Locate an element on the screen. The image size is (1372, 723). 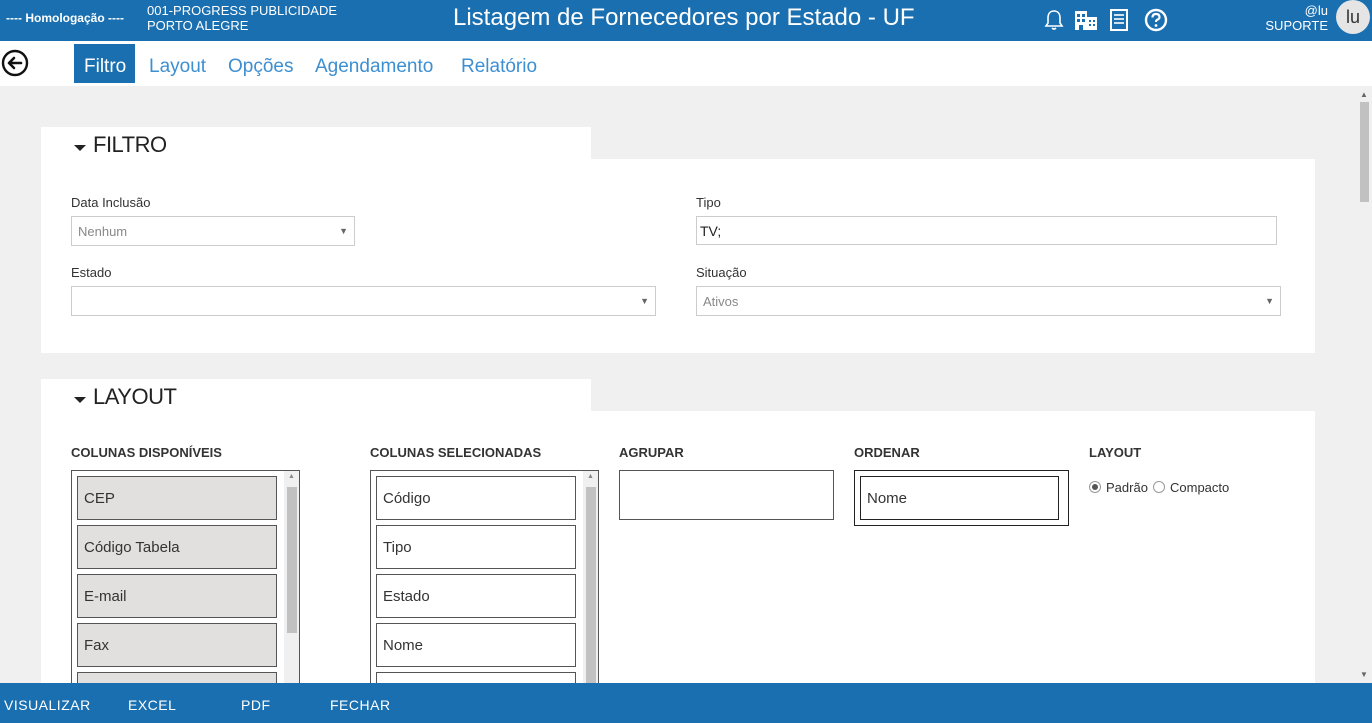
tipo-label: Tipo is located at coordinates (708, 202).